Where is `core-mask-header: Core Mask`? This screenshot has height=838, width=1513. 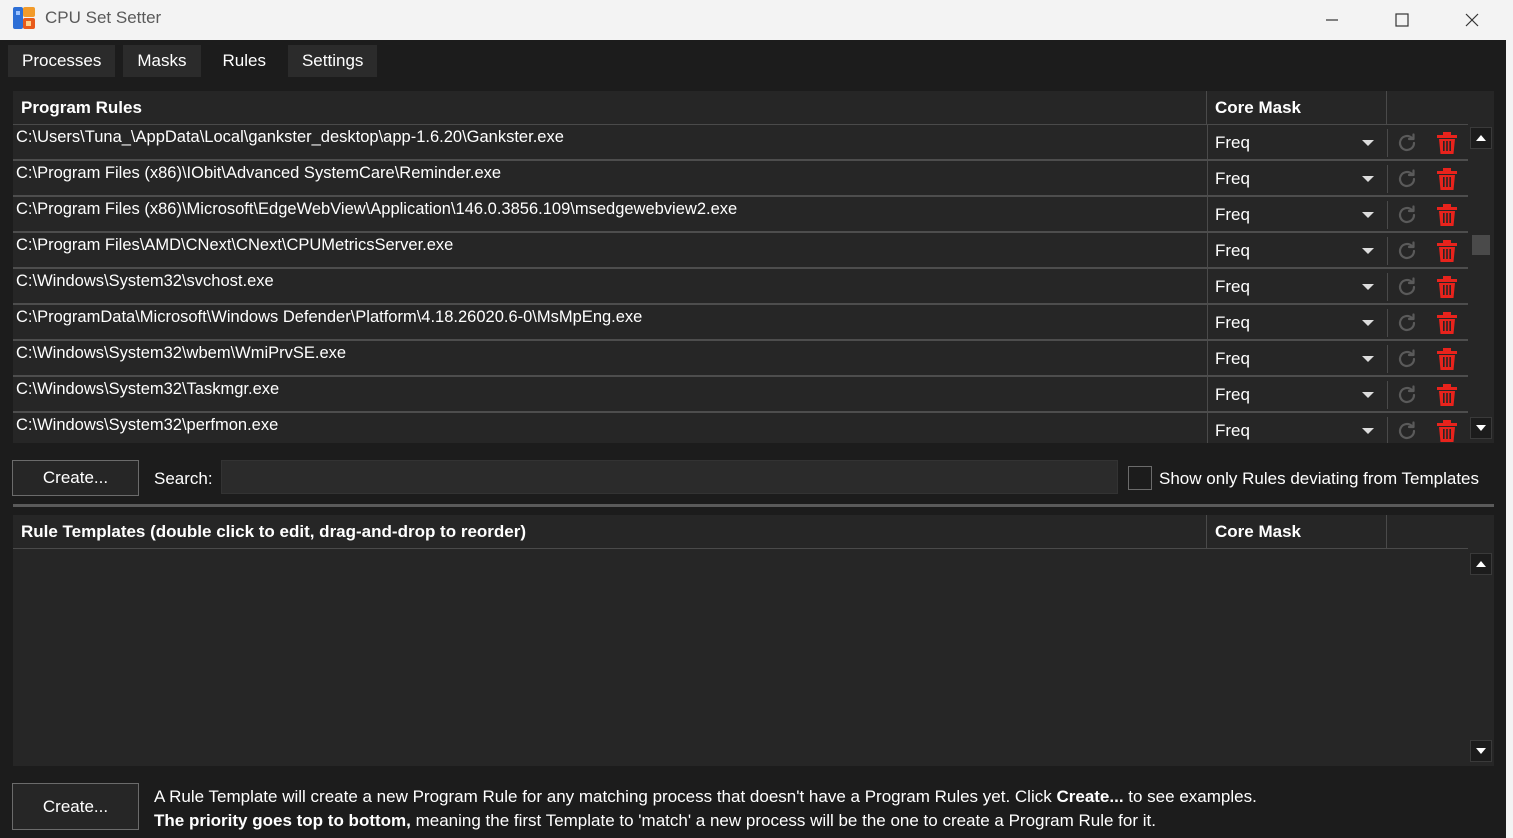
core-mask-header: Core Mask is located at coordinates (1296, 108).